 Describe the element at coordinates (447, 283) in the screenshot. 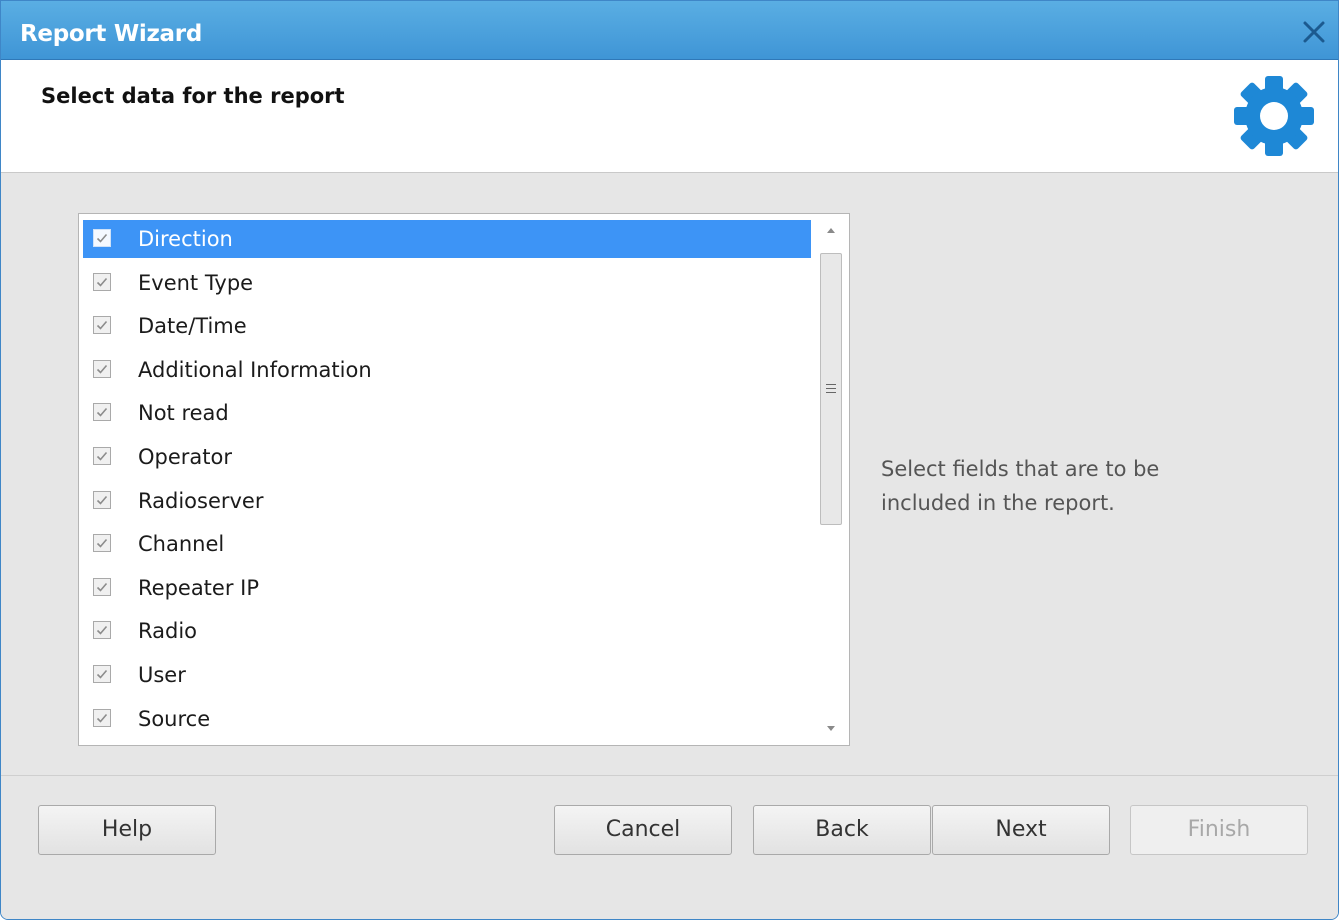

I see `list-item: Event Type` at that location.